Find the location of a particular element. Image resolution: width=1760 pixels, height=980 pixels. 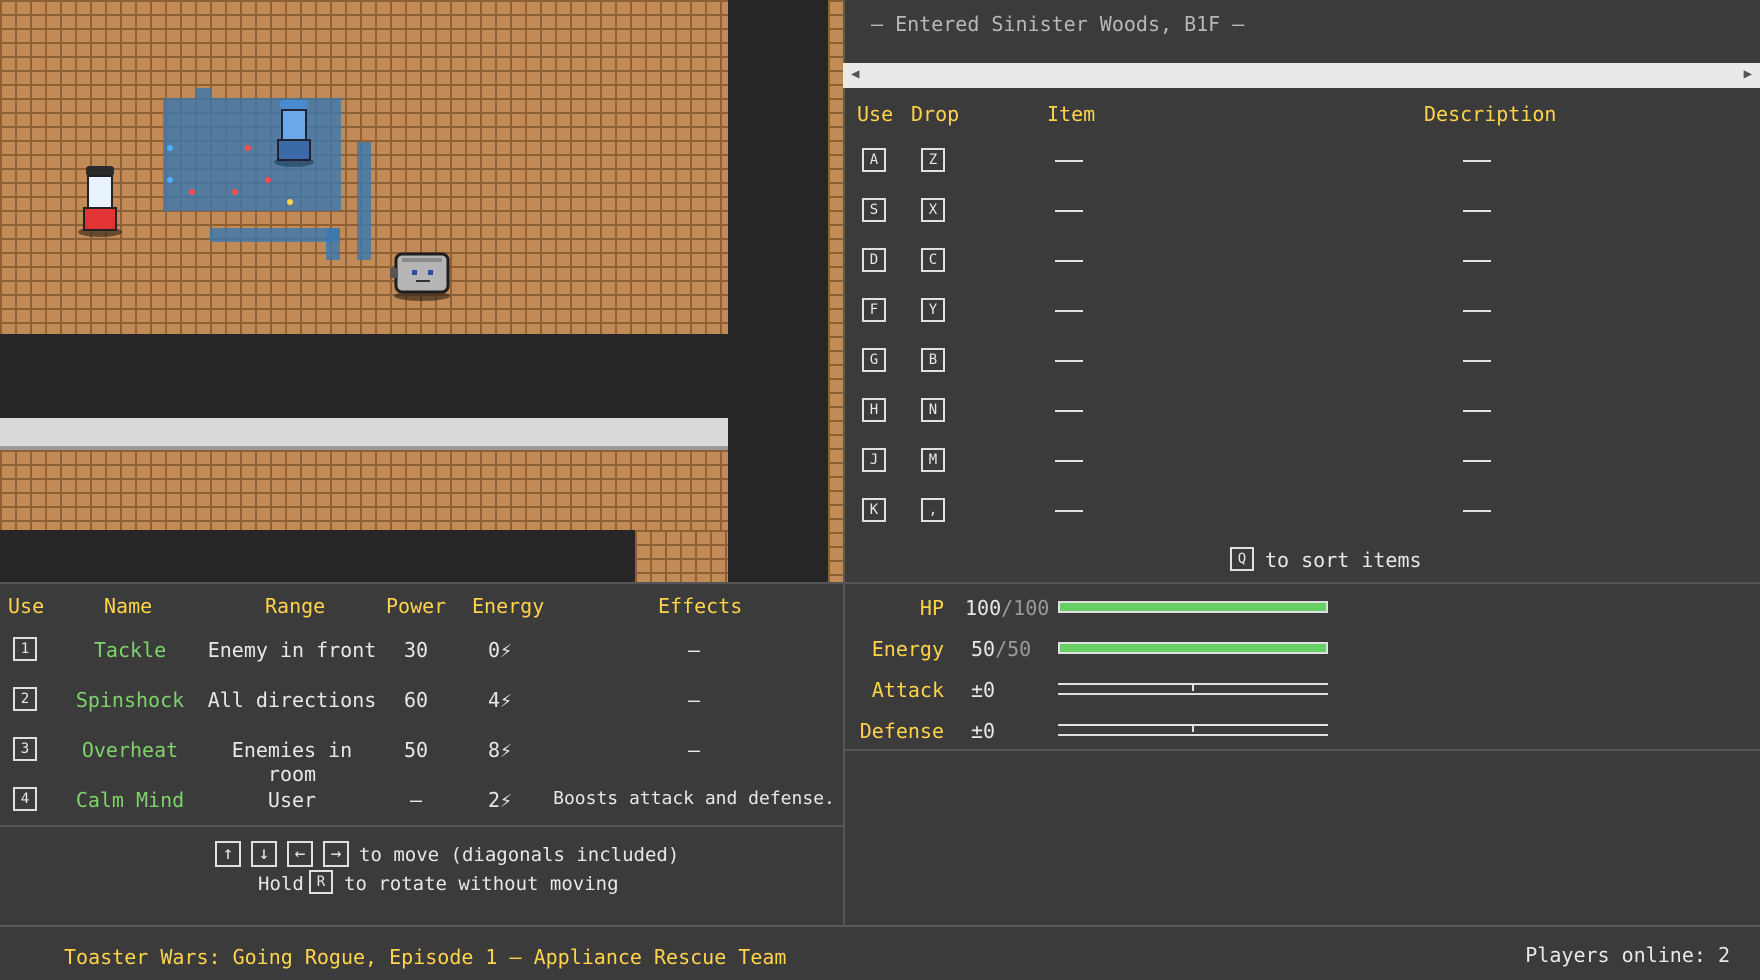

log-scrollbar: ◀ ▶ is located at coordinates (1301, 75).